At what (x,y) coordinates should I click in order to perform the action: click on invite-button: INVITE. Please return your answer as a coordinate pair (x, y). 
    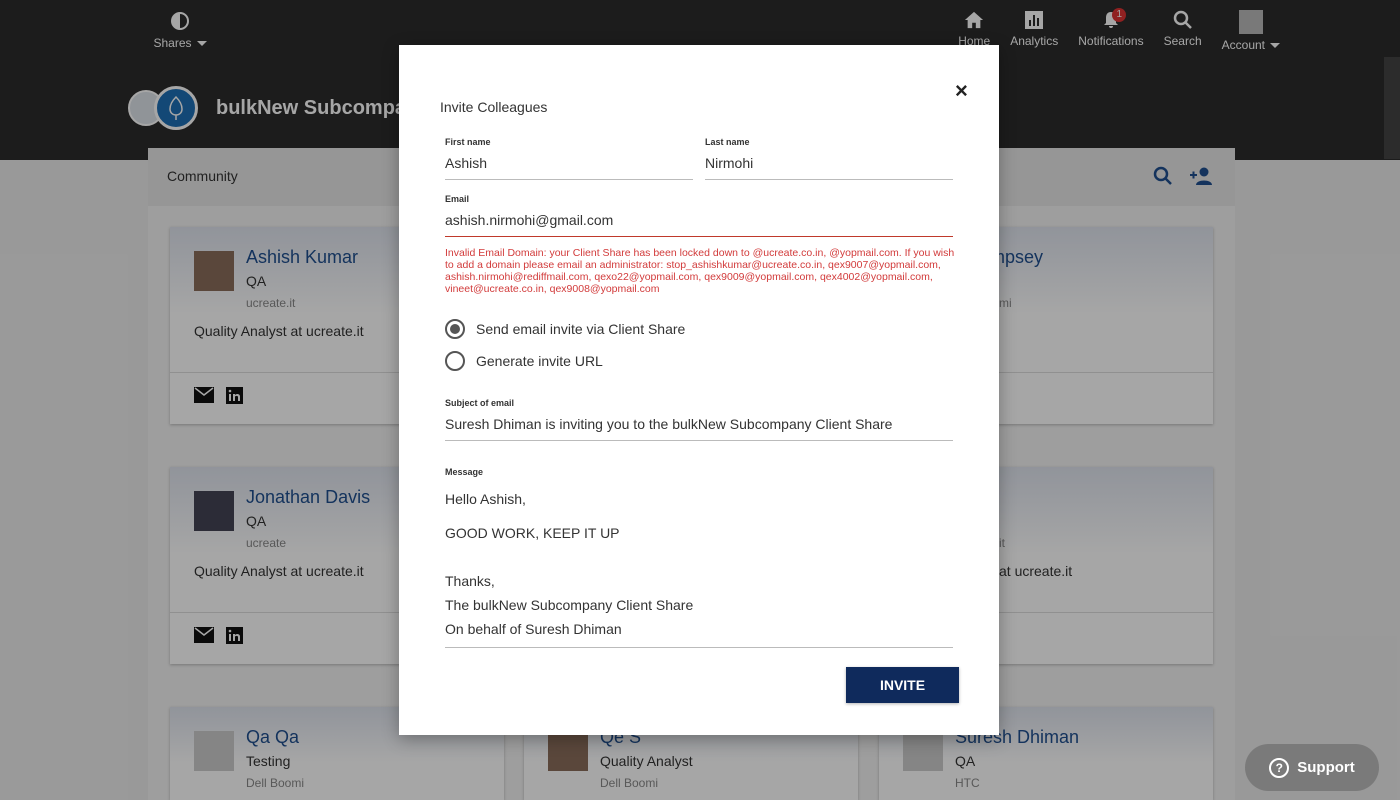
    Looking at the image, I should click on (902, 685).